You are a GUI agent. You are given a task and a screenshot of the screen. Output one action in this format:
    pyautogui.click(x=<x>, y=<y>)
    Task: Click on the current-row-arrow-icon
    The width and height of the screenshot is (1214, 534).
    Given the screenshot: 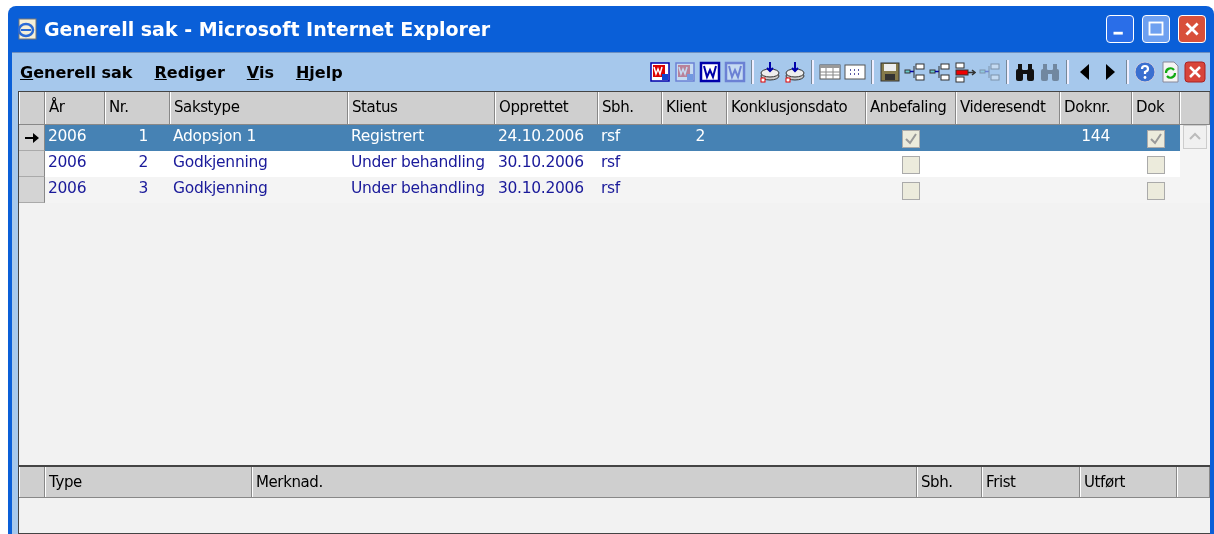 What is the action you would take?
    pyautogui.click(x=31, y=137)
    